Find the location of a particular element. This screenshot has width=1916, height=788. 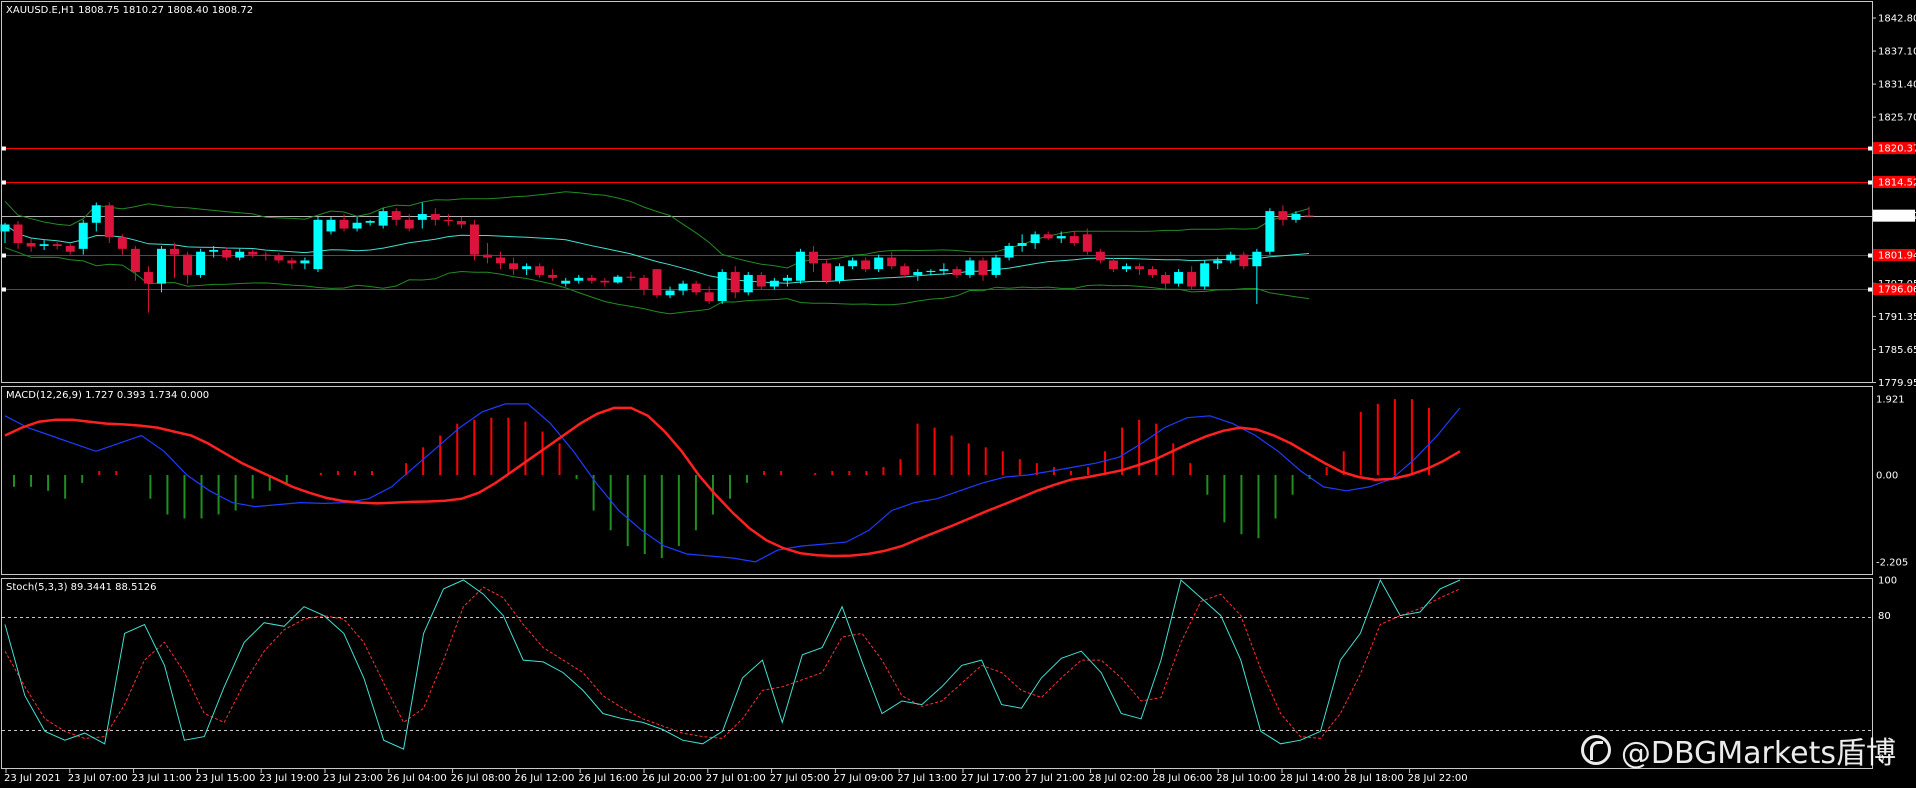

macd-axis-label: -2.205 is located at coordinates (1892, 563).